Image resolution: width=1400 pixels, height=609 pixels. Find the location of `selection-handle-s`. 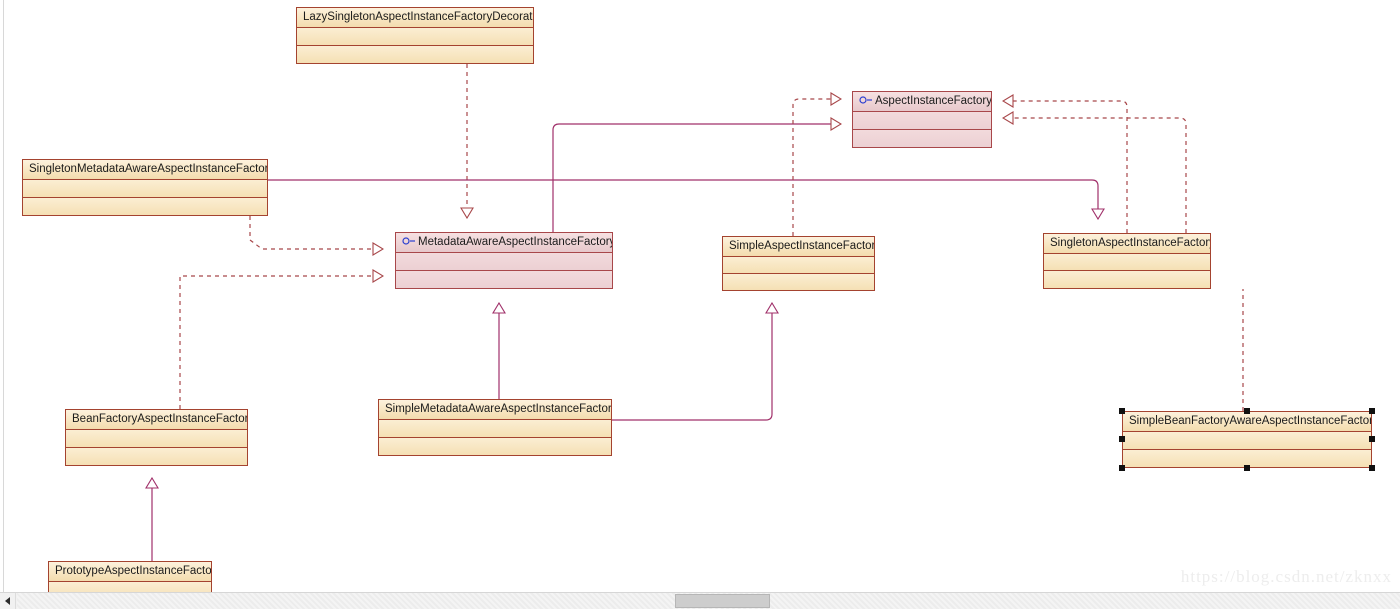

selection-handle-s is located at coordinates (1247, 468).